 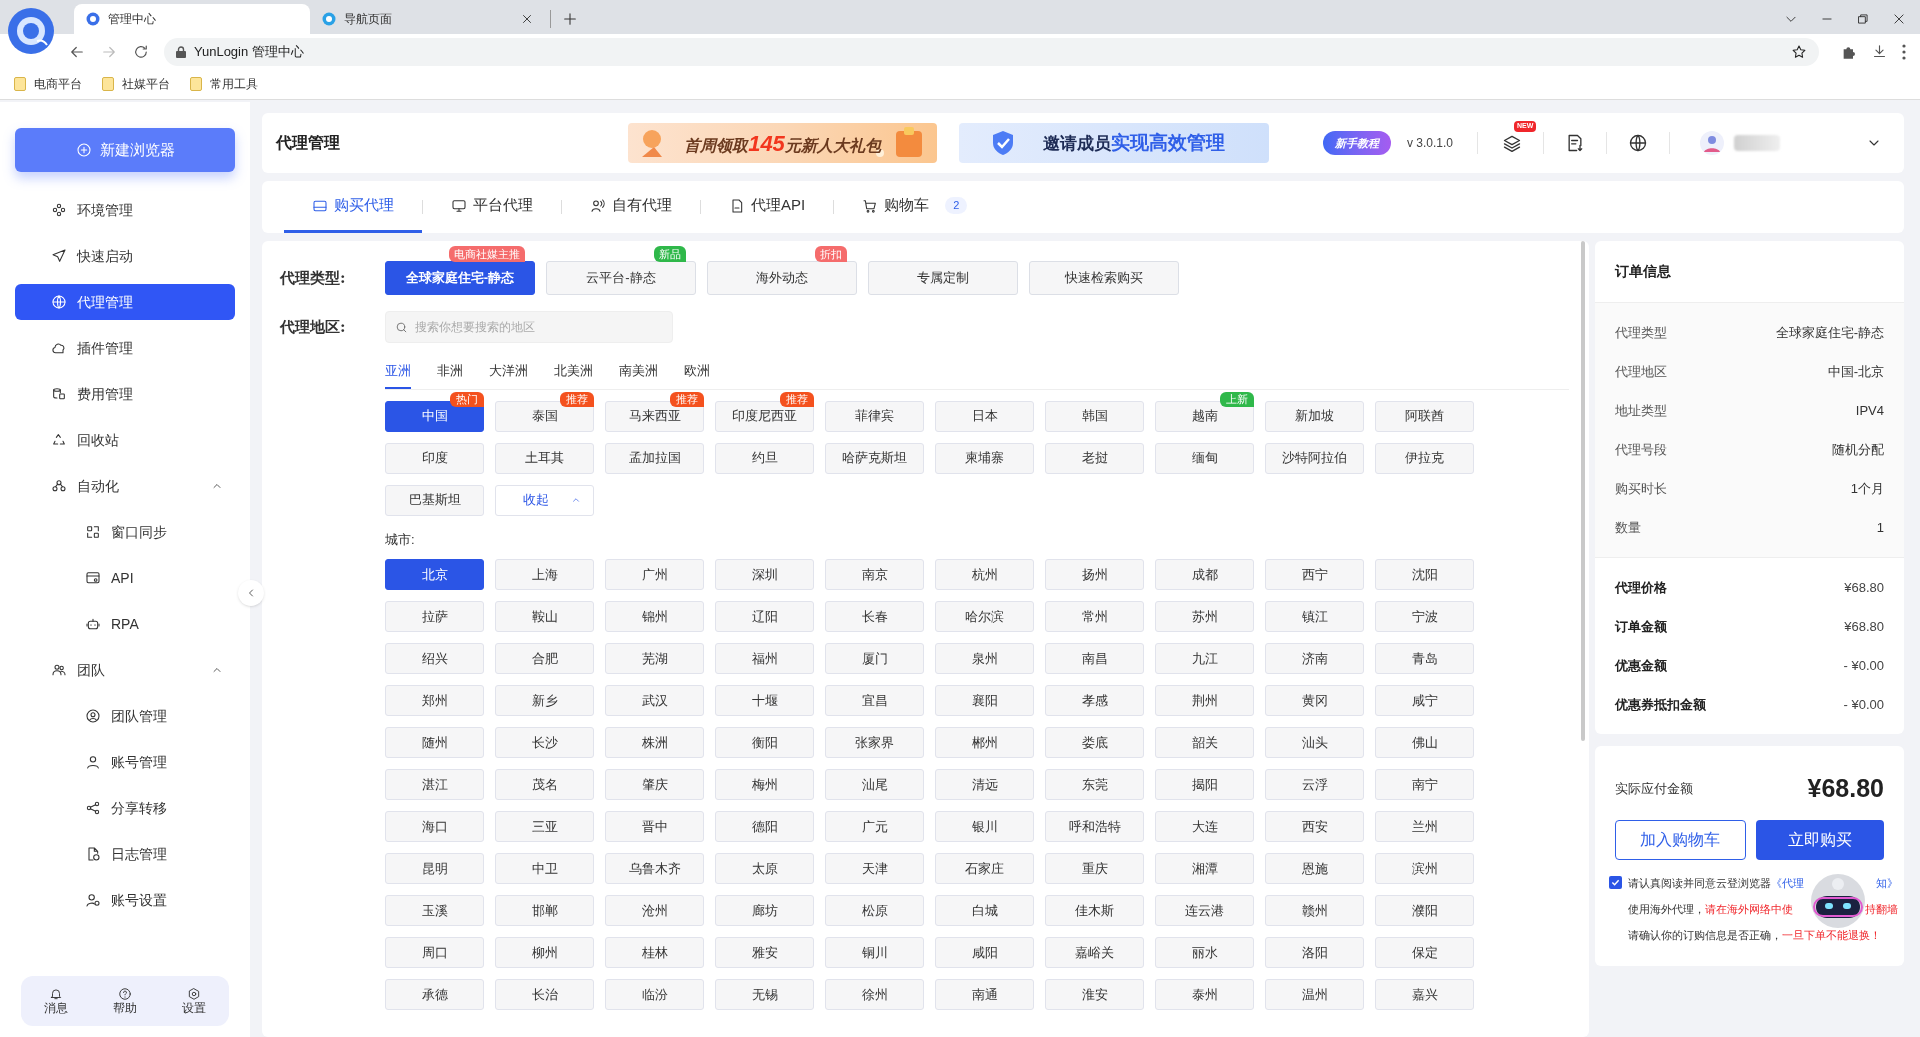 I want to click on city-option: 天津, so click(x=874, y=868).